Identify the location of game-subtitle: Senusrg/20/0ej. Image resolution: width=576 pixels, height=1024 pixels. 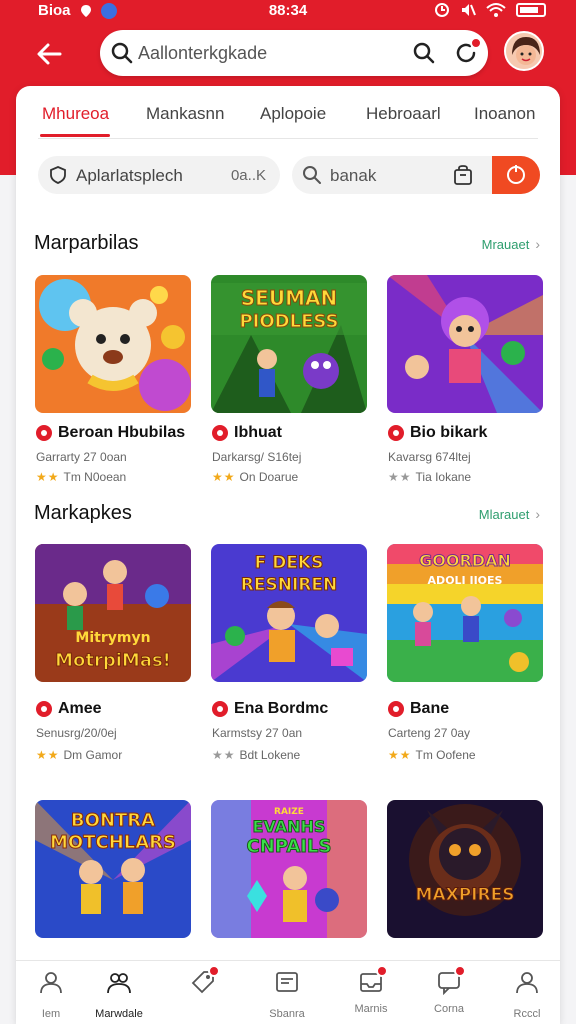
(76, 733).